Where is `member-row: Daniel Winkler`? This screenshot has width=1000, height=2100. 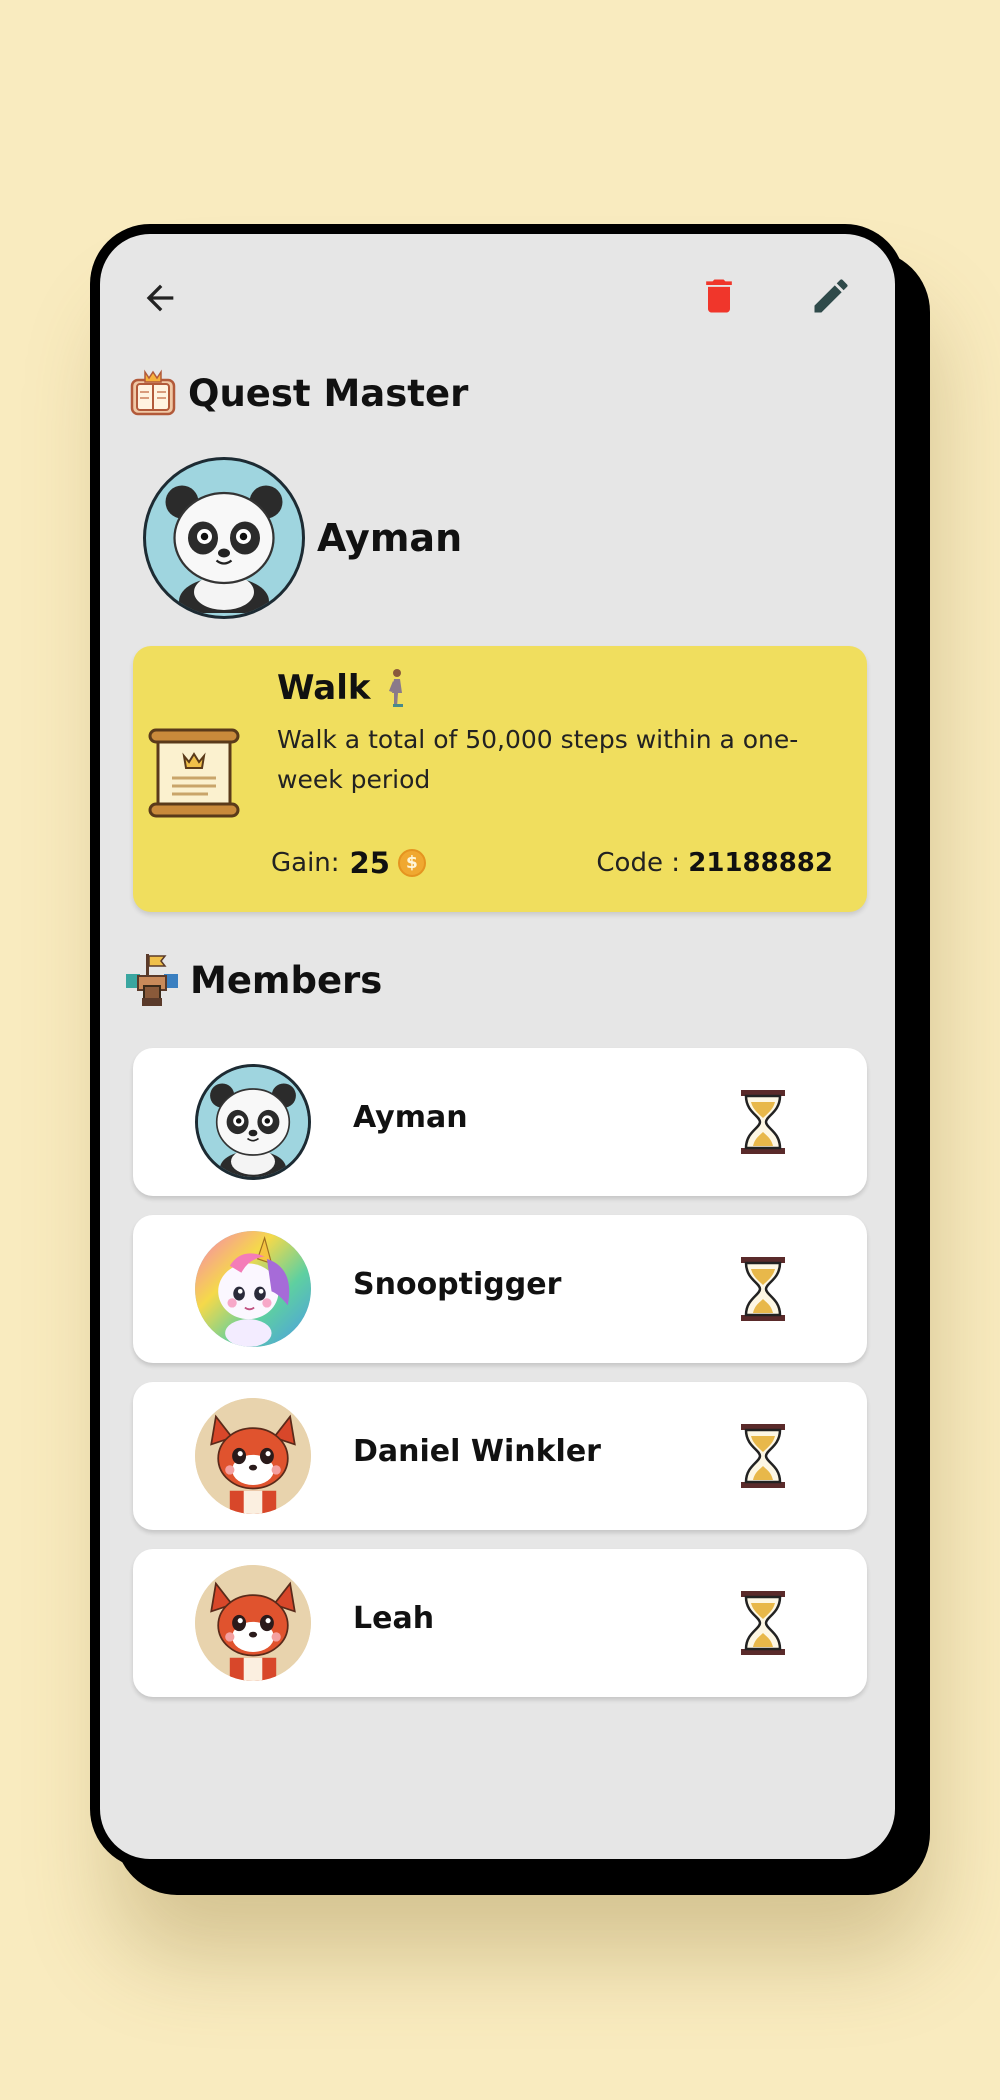 member-row: Daniel Winkler is located at coordinates (500, 1456).